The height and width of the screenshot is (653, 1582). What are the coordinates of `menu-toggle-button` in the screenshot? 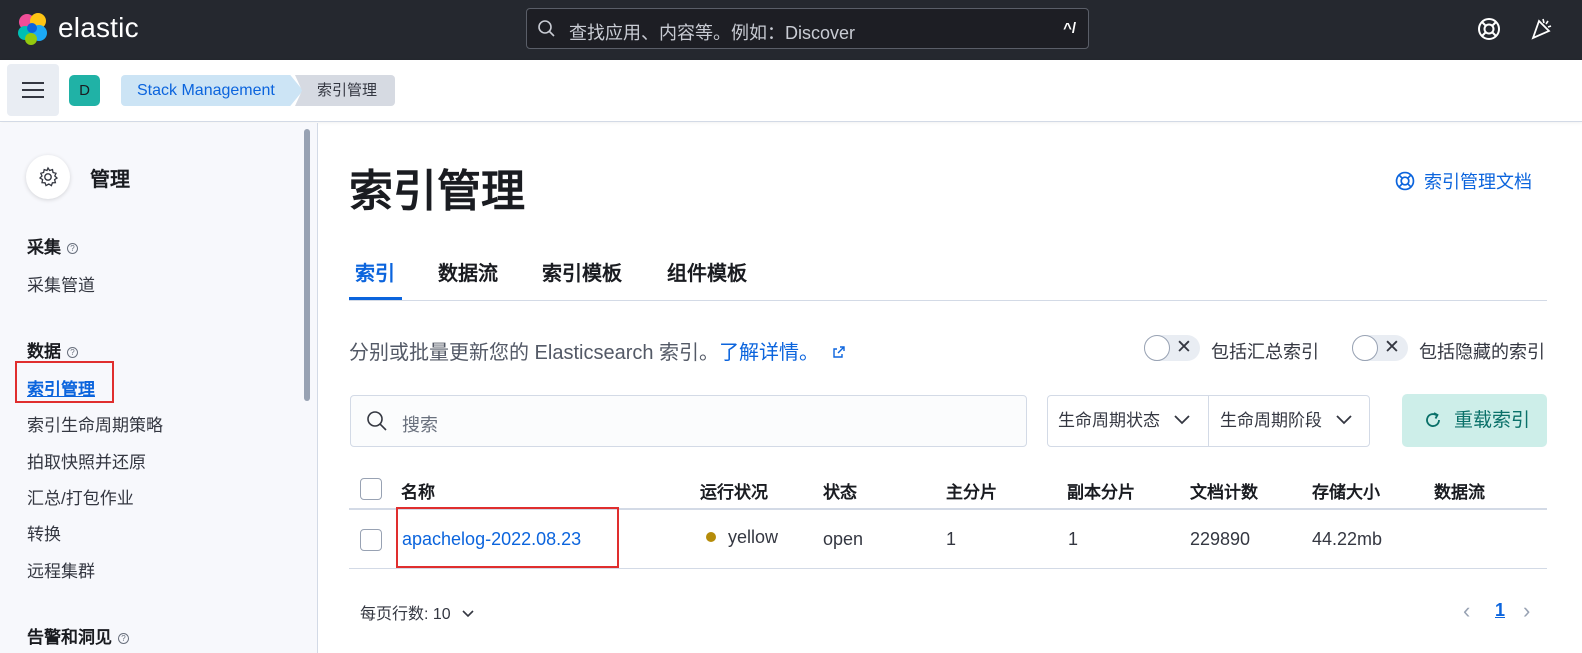 It's located at (33, 90).